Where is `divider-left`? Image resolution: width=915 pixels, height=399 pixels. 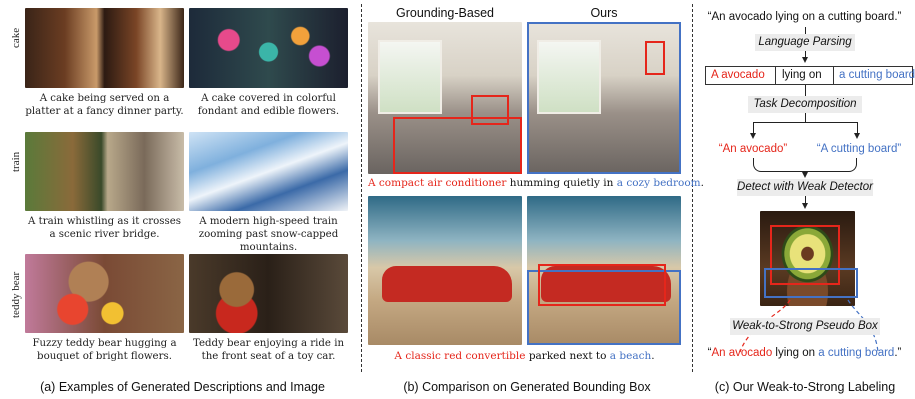 divider-left is located at coordinates (361, 188).